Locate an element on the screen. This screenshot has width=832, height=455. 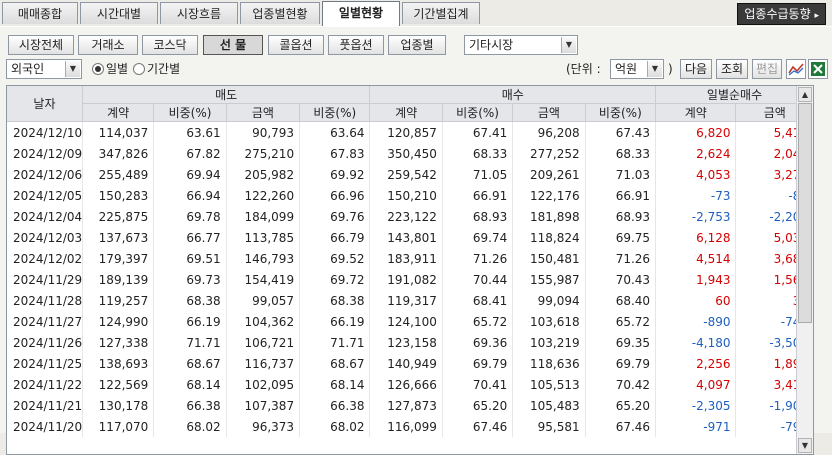
value-cell: 69.52 is located at coordinates (335, 258).